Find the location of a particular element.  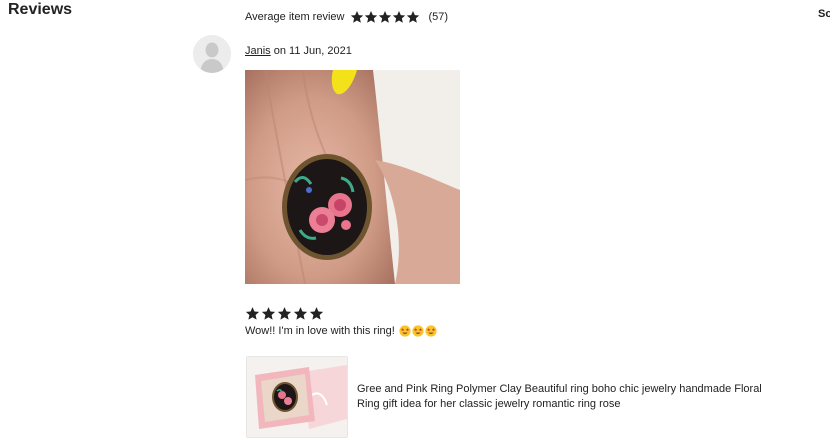

review-meta: Janis on 11 Jun, 2021 is located at coordinates (298, 51).